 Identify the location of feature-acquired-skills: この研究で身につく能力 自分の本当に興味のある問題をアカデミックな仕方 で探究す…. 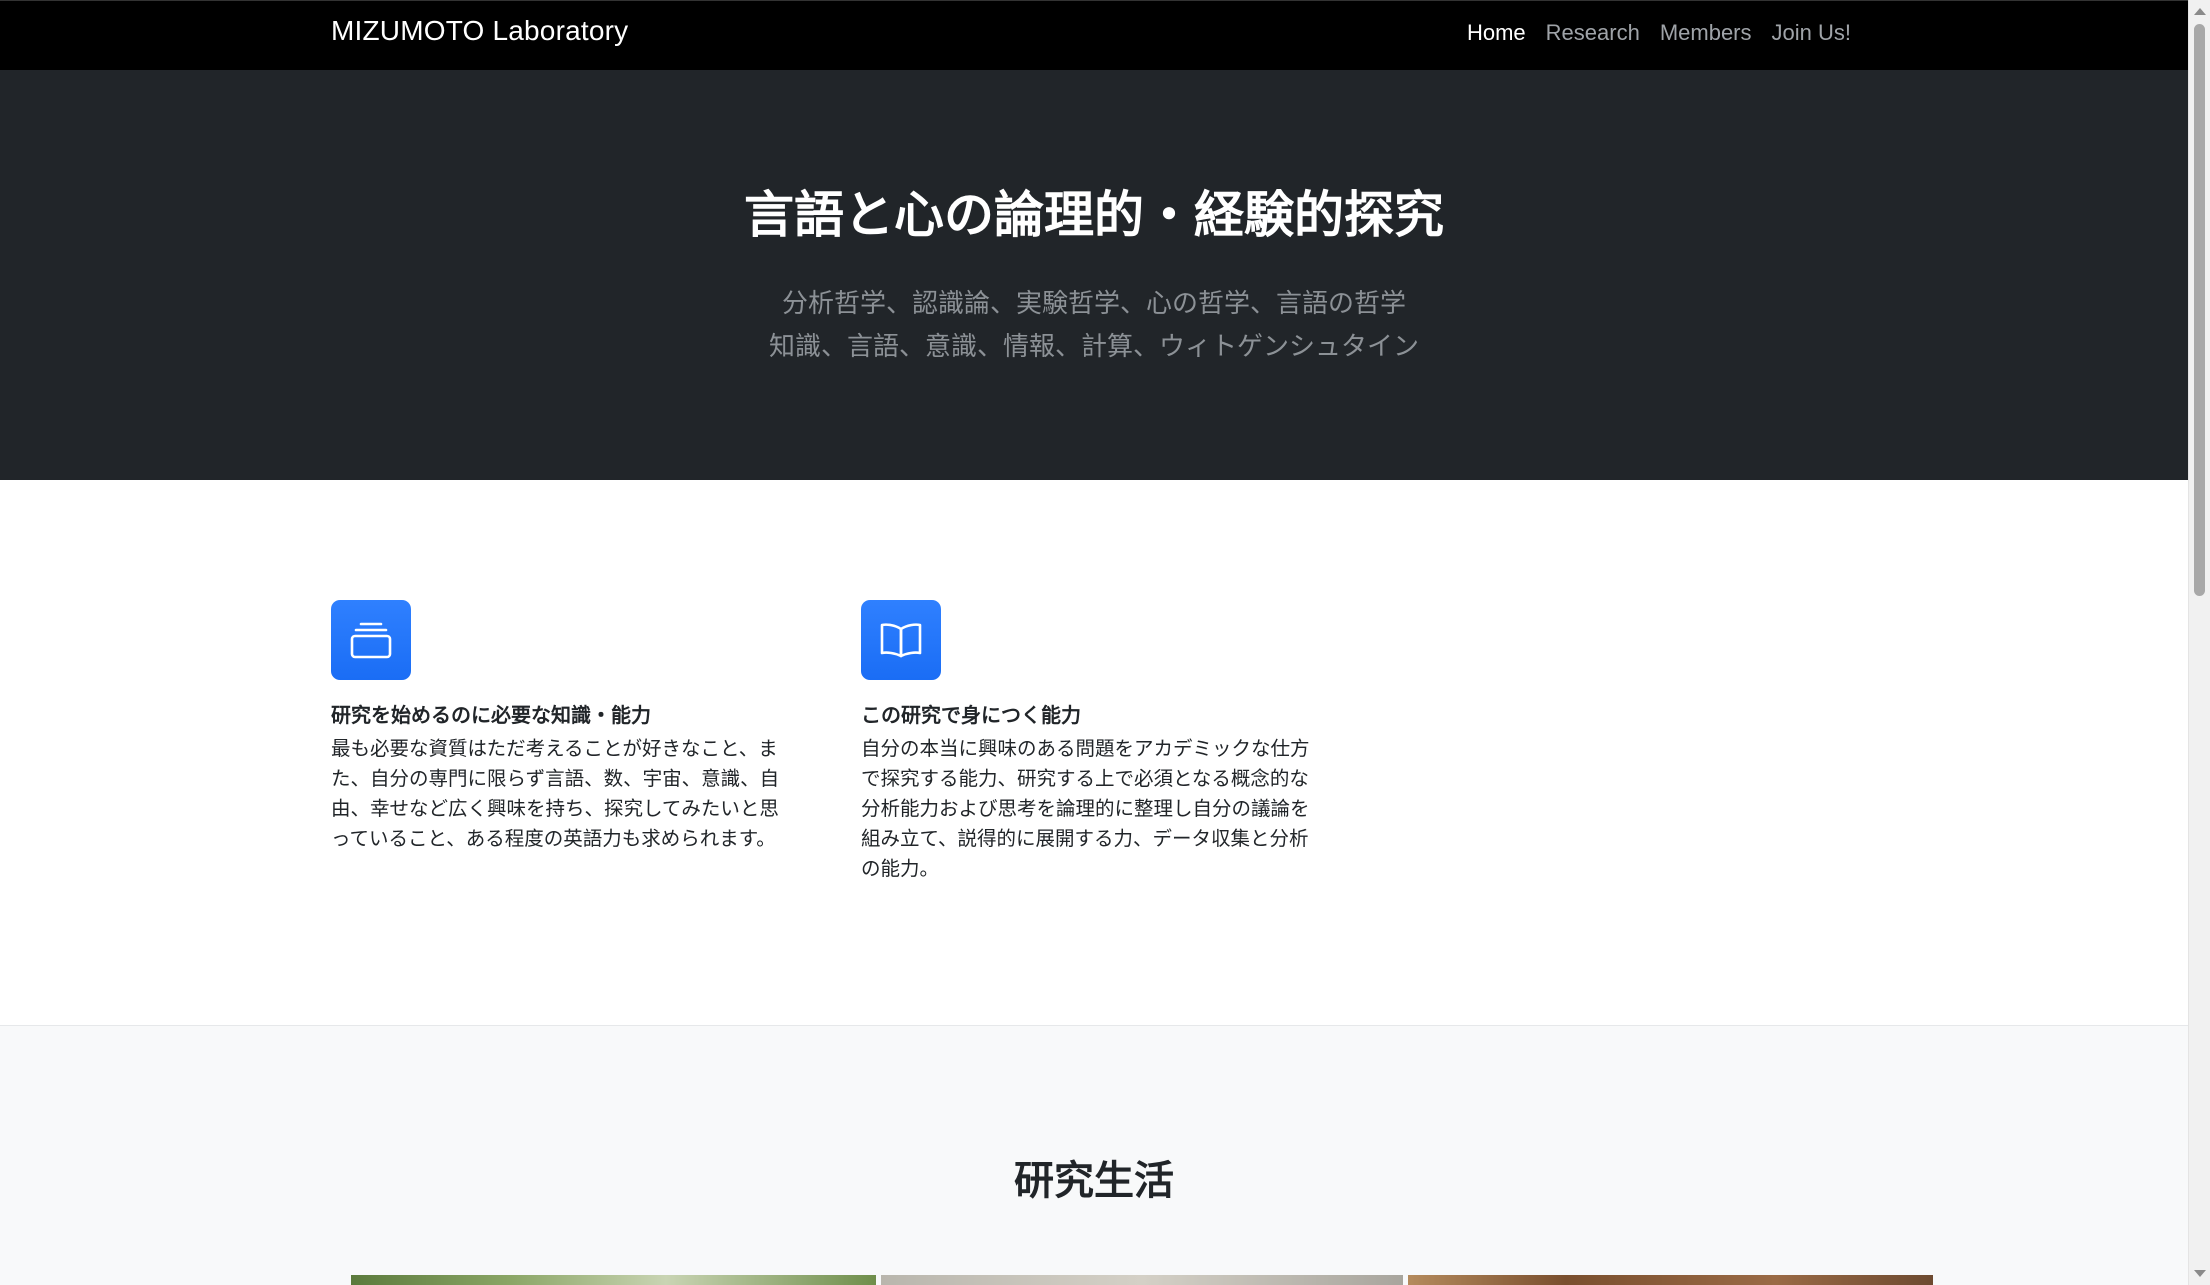
(1096, 742).